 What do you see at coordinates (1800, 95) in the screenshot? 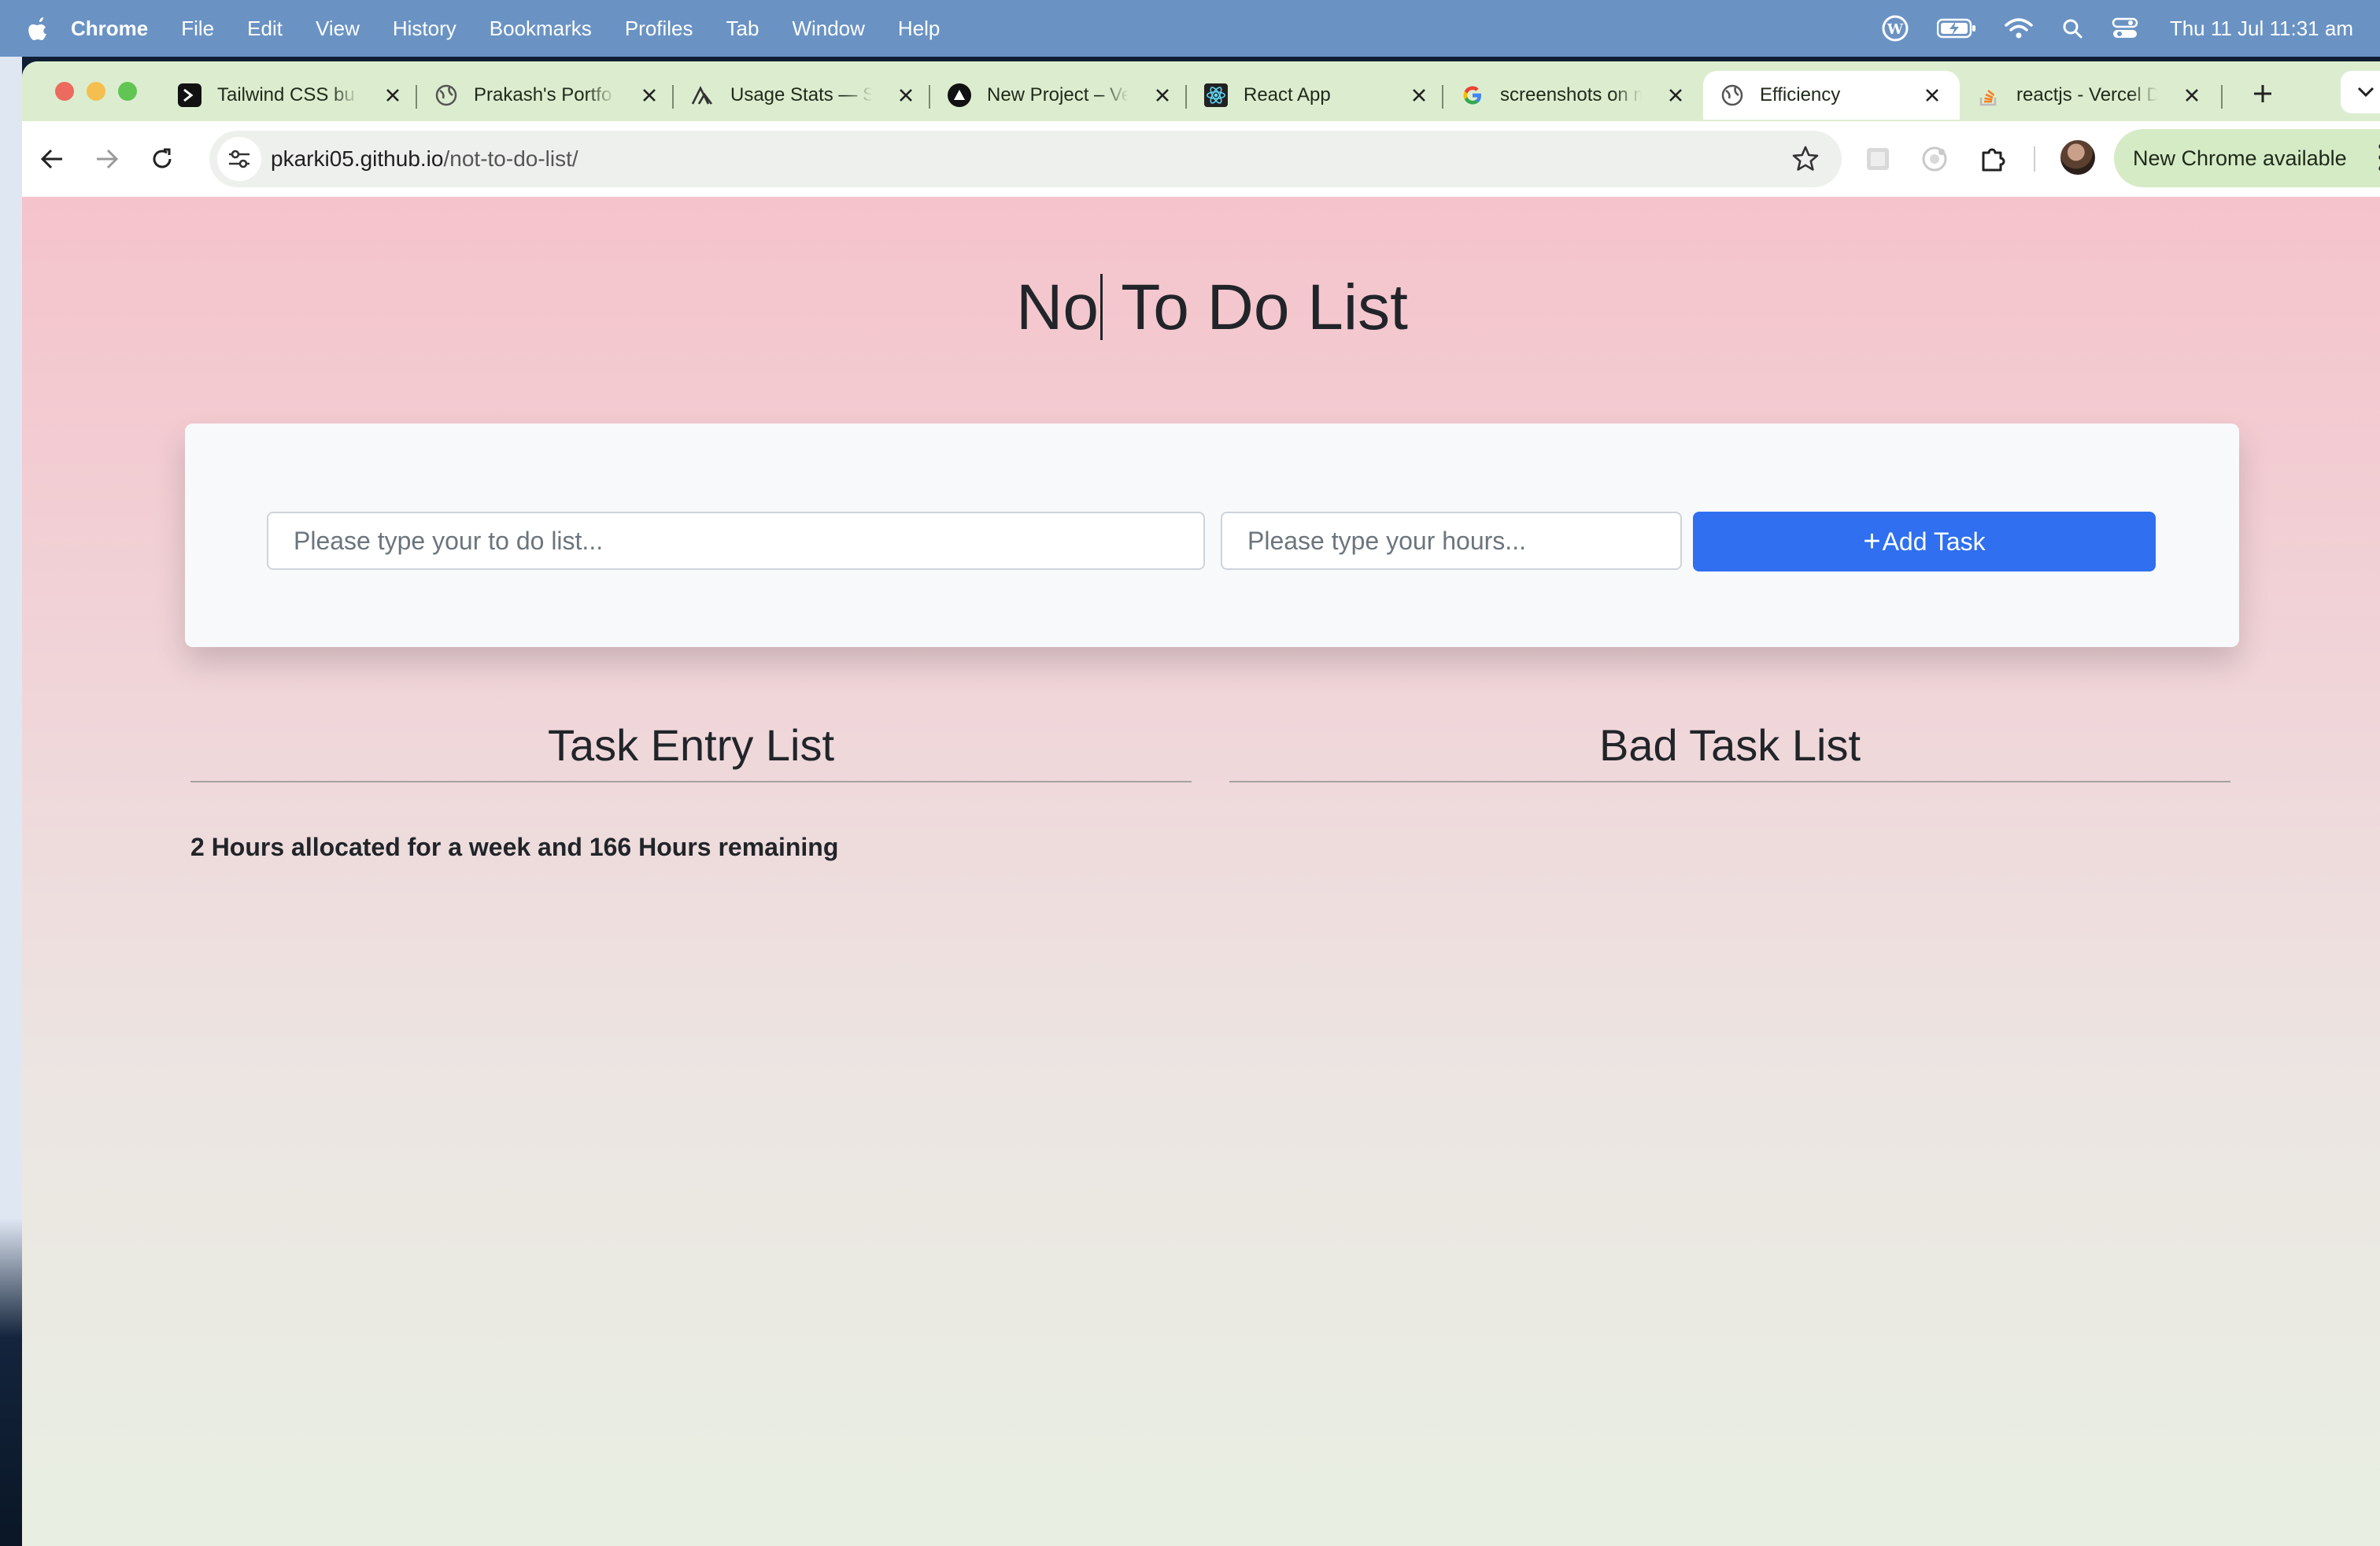
I see `tab-title: Efficiency` at bounding box center [1800, 95].